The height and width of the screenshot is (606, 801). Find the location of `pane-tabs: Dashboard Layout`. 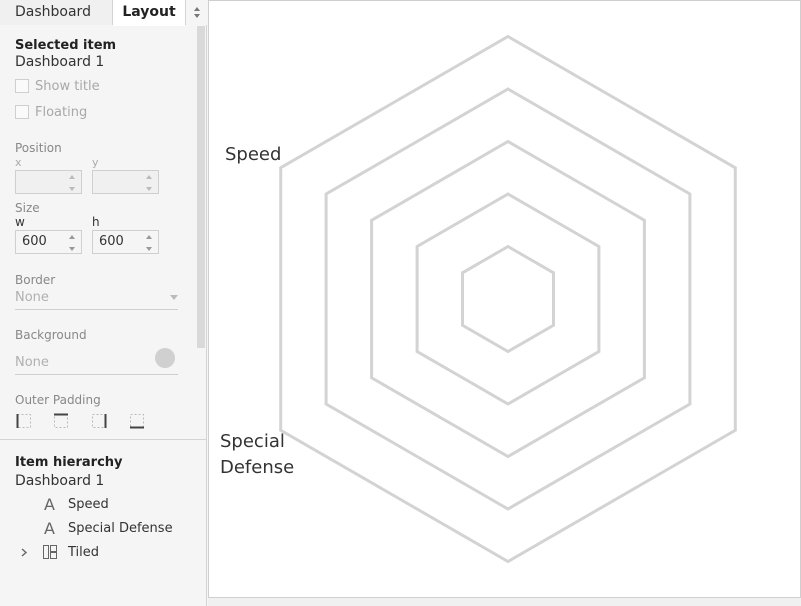

pane-tabs: Dashboard Layout is located at coordinates (103, 13).